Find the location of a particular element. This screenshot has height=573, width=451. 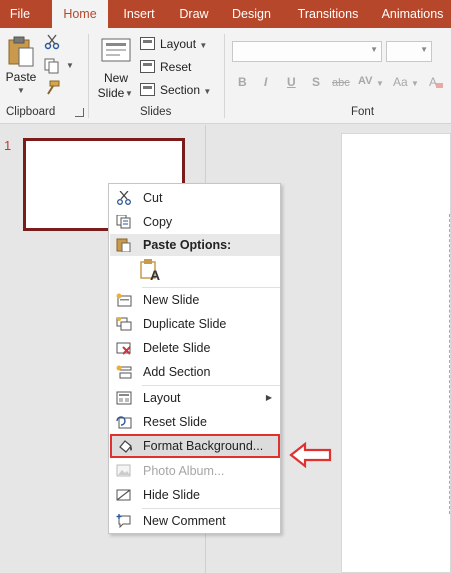

layout-button: Layout ▼ is located at coordinates (178, 44).